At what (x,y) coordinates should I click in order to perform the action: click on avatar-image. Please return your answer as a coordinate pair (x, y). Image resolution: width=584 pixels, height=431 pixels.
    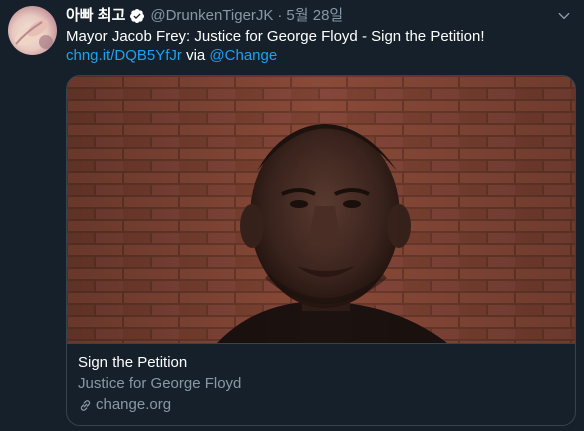
    Looking at the image, I should click on (33, 34).